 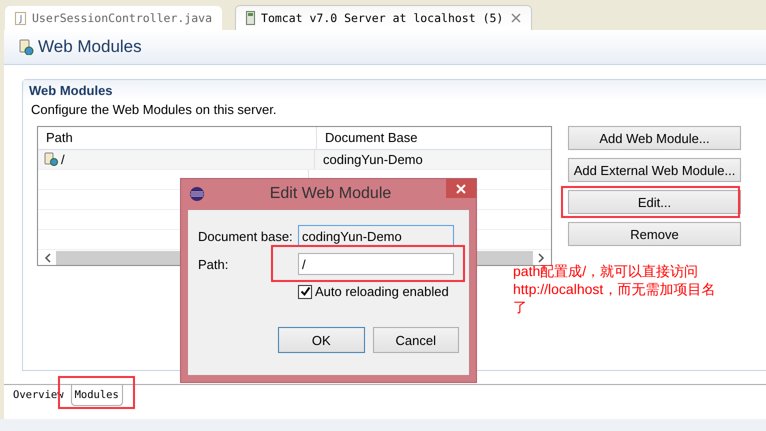 What do you see at coordinates (197, 194) in the screenshot?
I see `eclipse-icon` at bounding box center [197, 194].